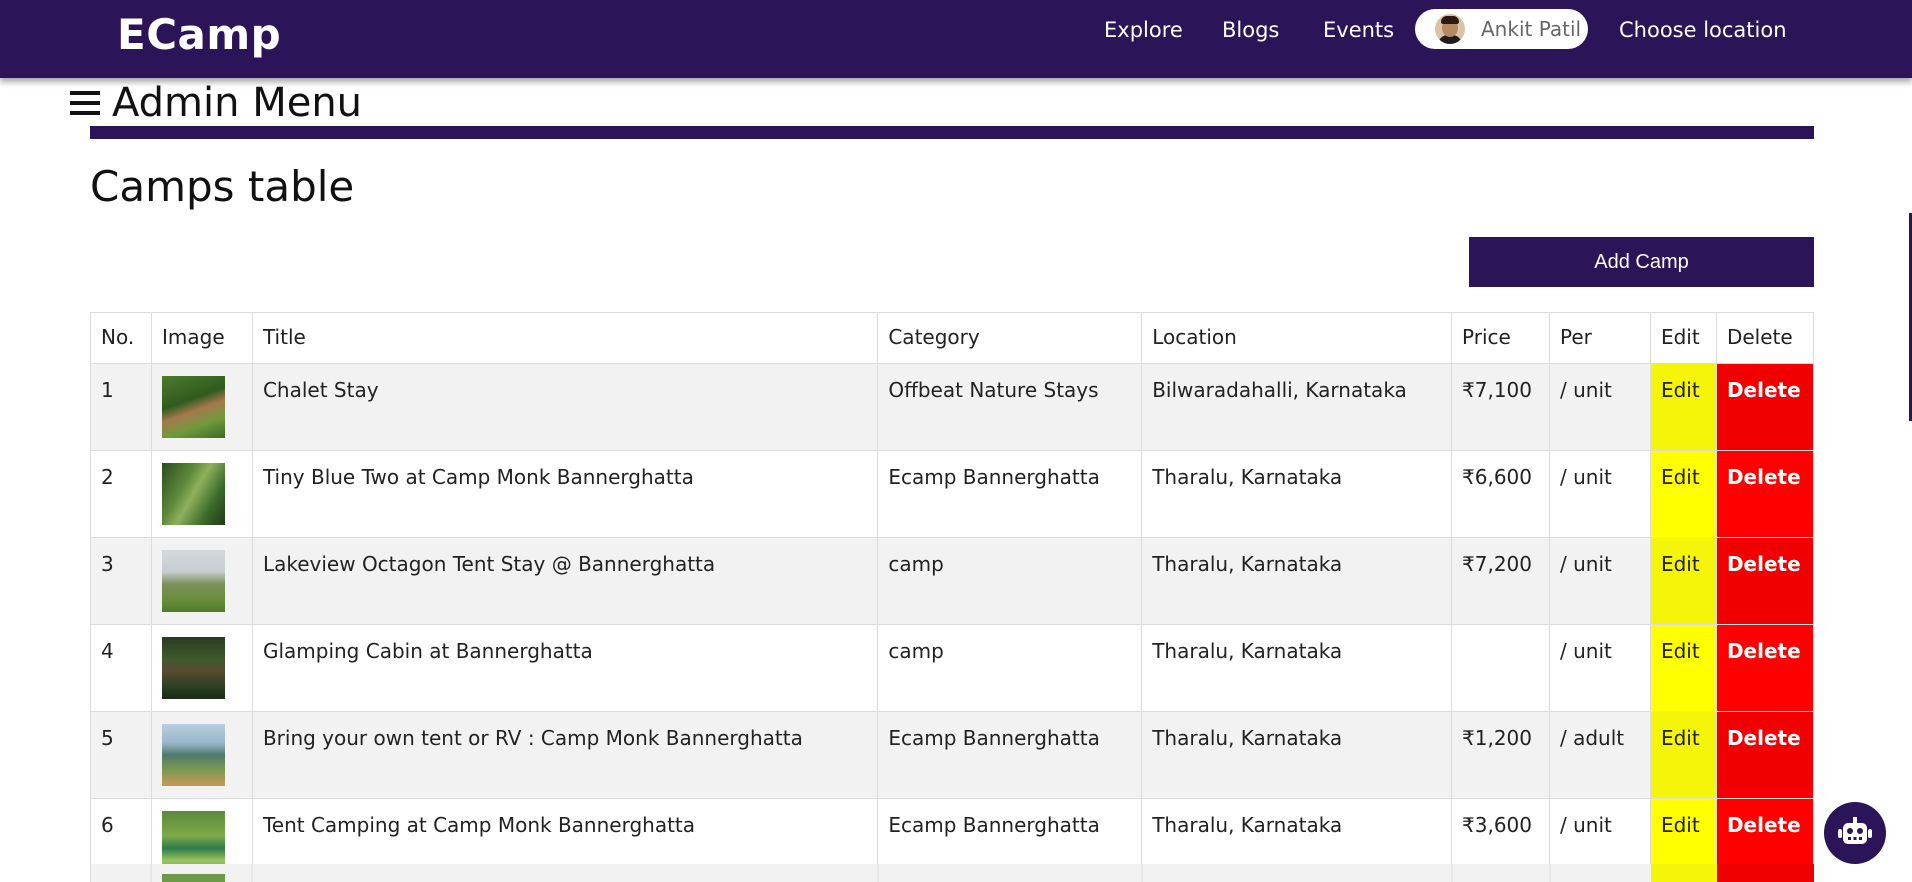 This screenshot has width=1912, height=882. I want to click on cell-no: 1, so click(121, 407).